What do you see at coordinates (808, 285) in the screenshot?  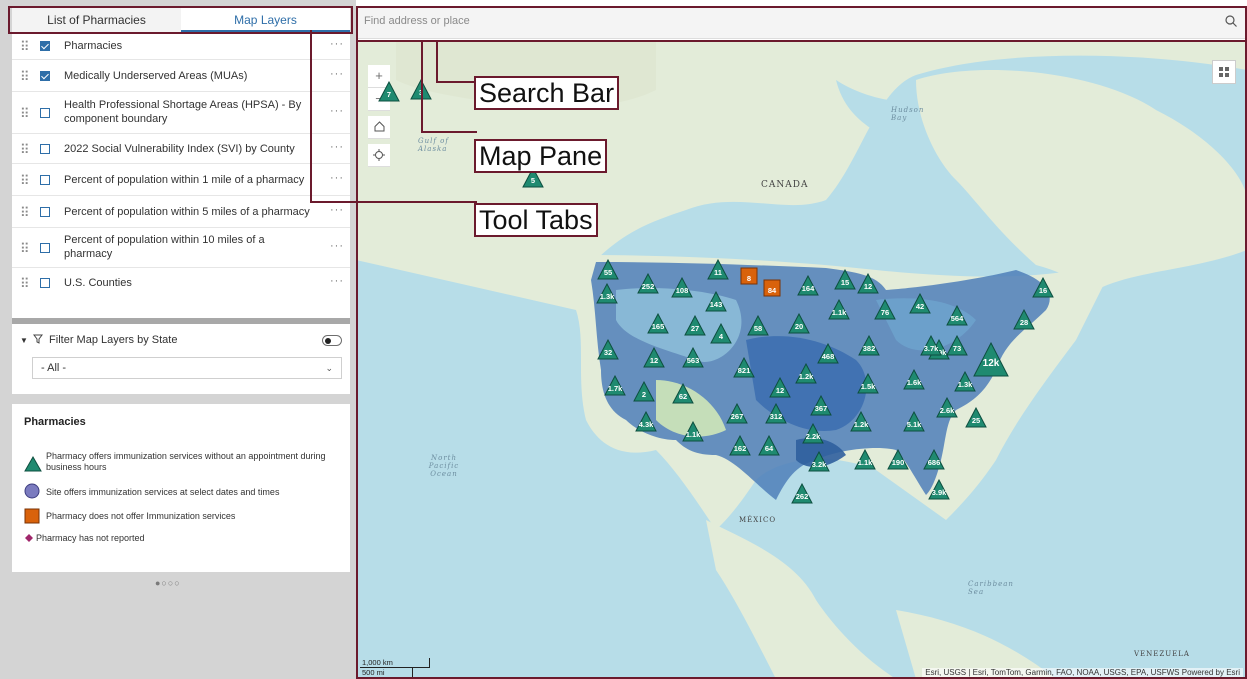 I see `cluster-marker: 164` at bounding box center [808, 285].